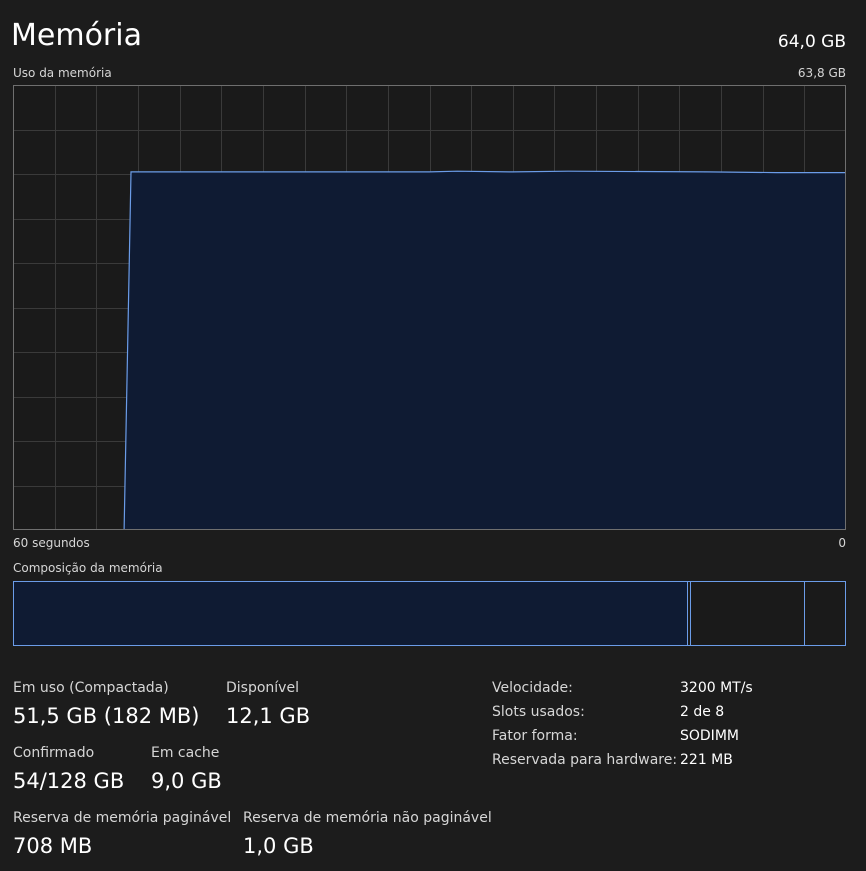 This screenshot has width=866, height=871. I want to click on nonpaged-pool-label: Reserva de memória não paginável, so click(367, 818).